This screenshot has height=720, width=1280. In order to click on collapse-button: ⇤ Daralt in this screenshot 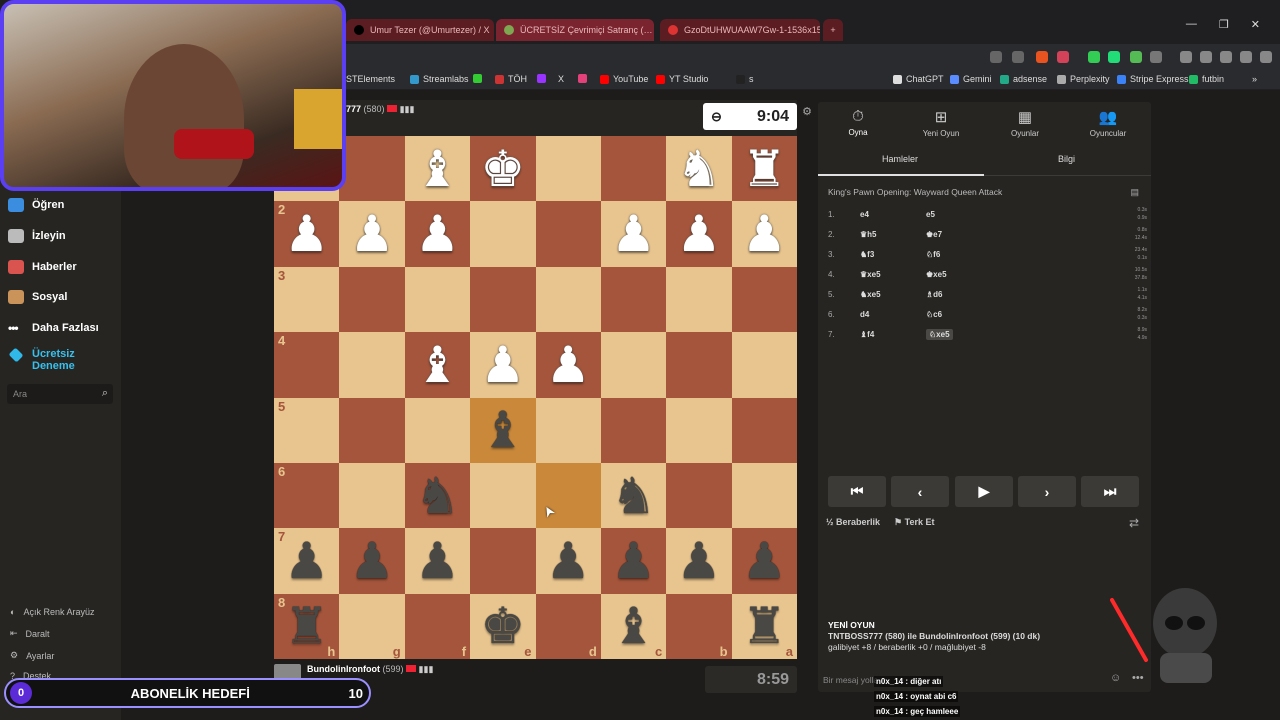, I will do `click(30, 633)`.